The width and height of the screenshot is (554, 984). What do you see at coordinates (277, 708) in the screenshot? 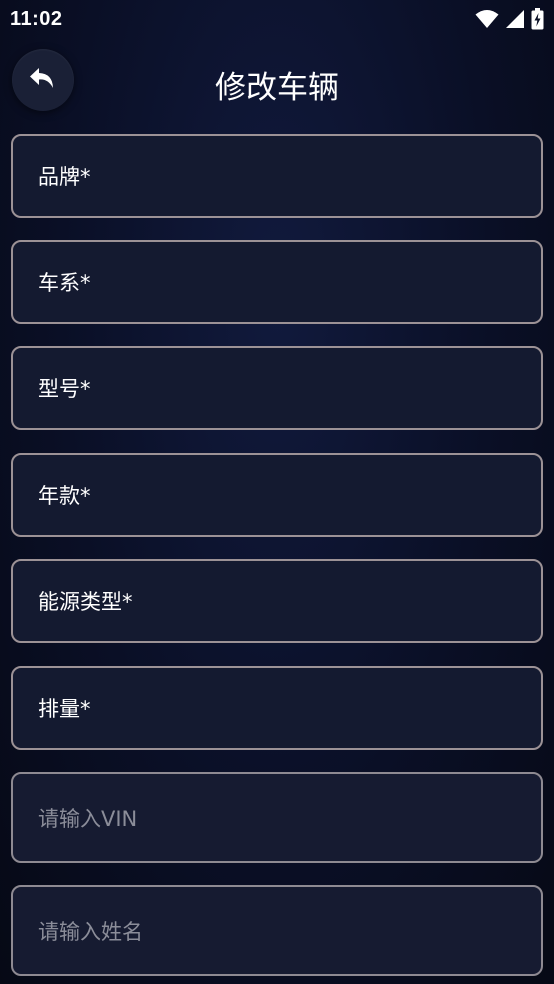
I see `displacement-select: 排量*` at bounding box center [277, 708].